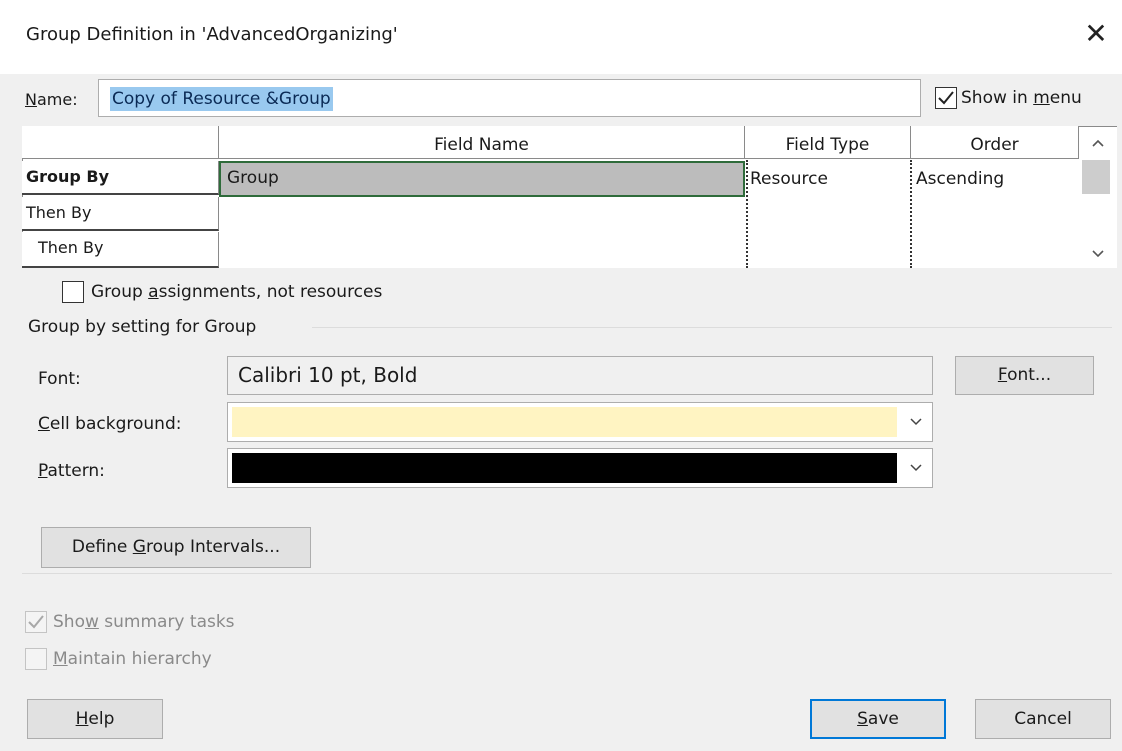 The height and width of the screenshot is (751, 1122). I want to click on row-header-then-by-2: Then By, so click(120, 250).